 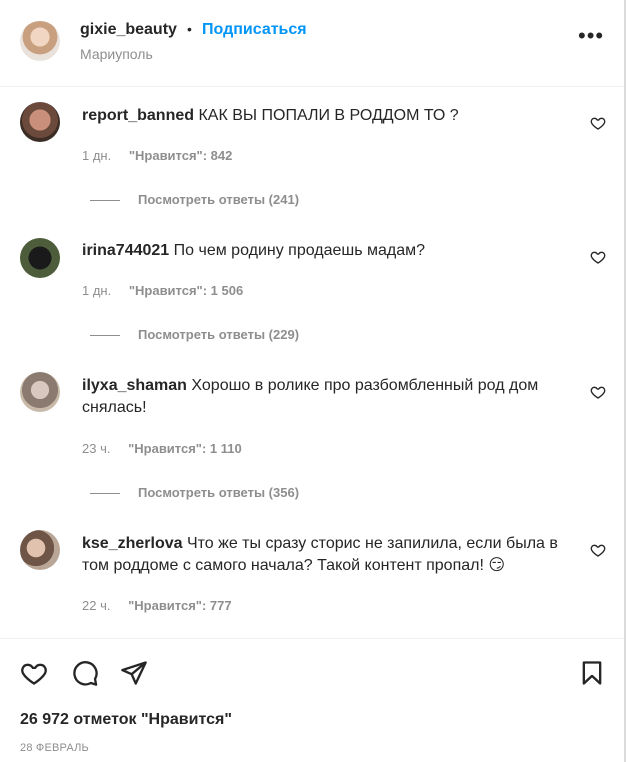 I want to click on comment-likes: "Нравится": 842, so click(x=181, y=155).